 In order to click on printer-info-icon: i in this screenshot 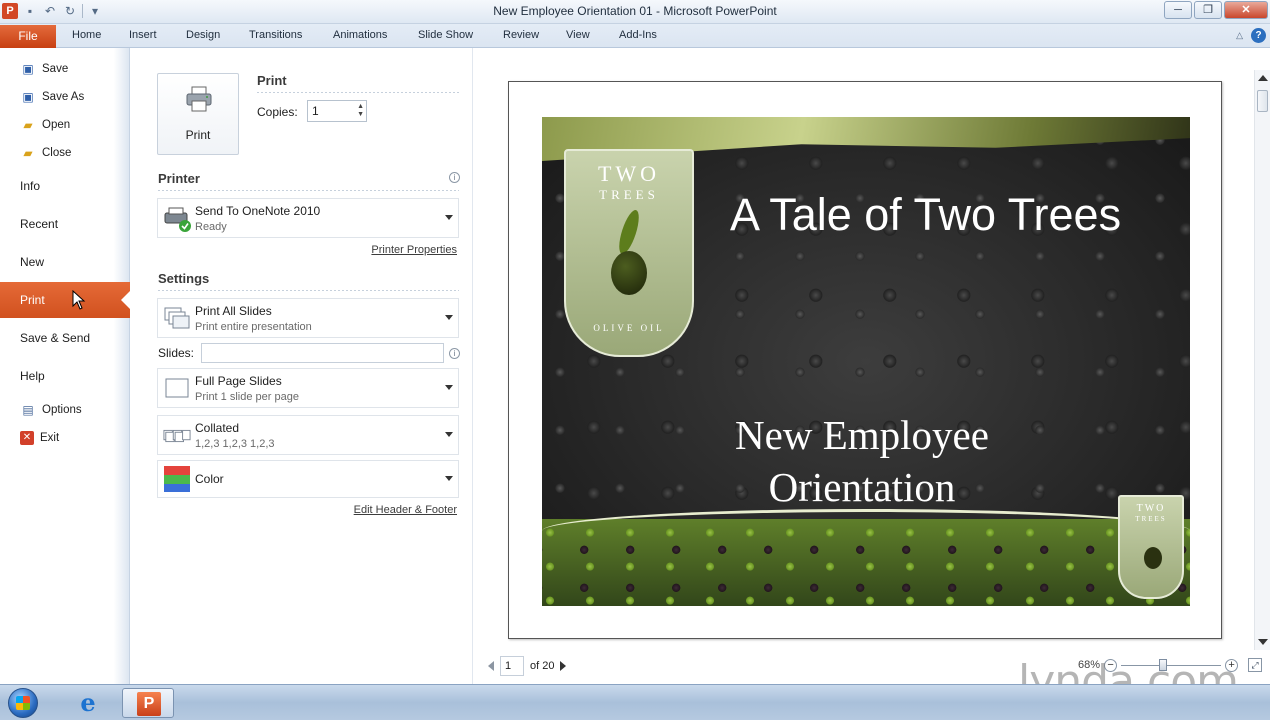, I will do `click(454, 177)`.